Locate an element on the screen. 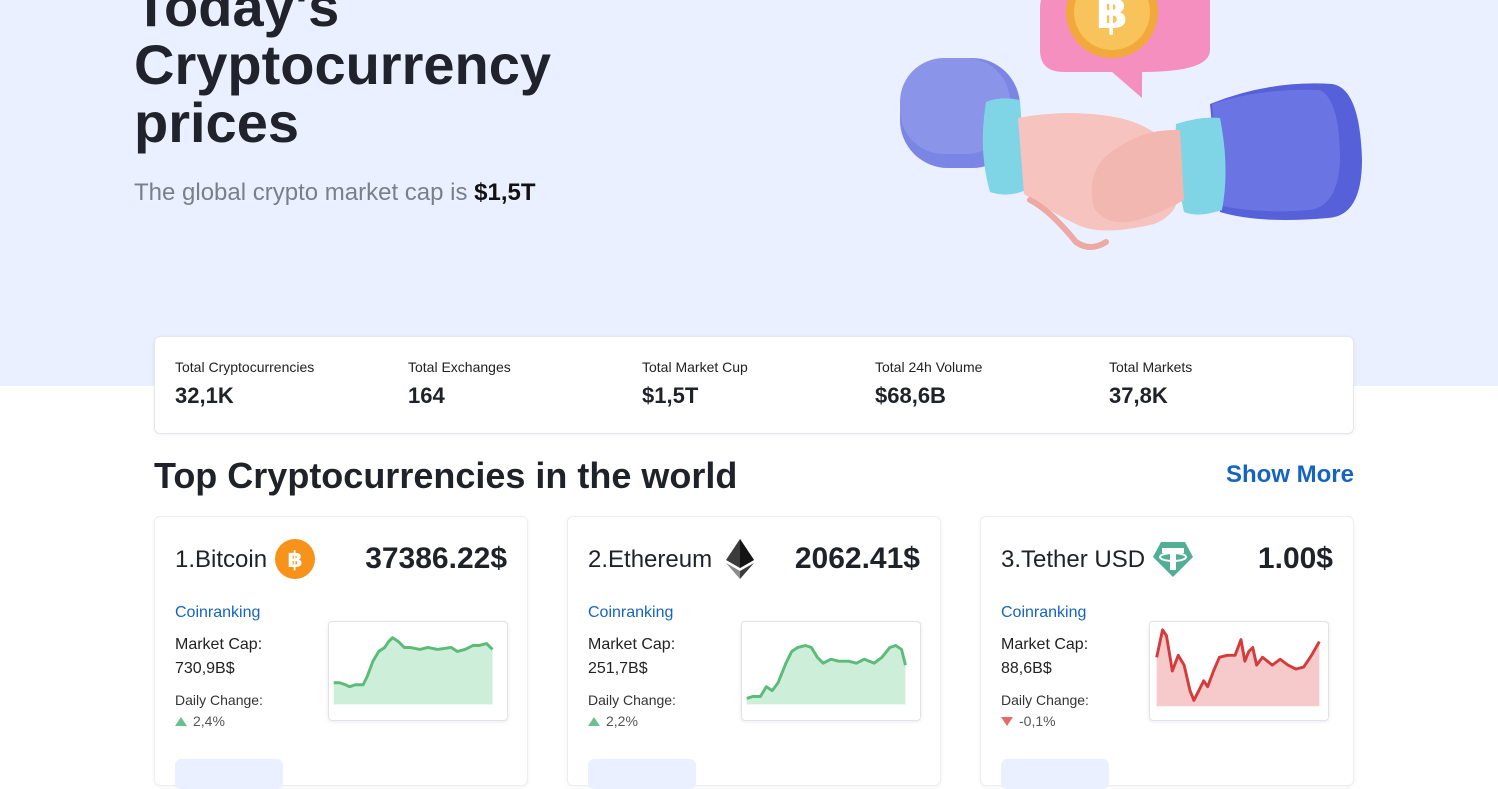 The height and width of the screenshot is (789, 1498). hero-subtitle-text: The global crypto market cap is is located at coordinates (301, 192).